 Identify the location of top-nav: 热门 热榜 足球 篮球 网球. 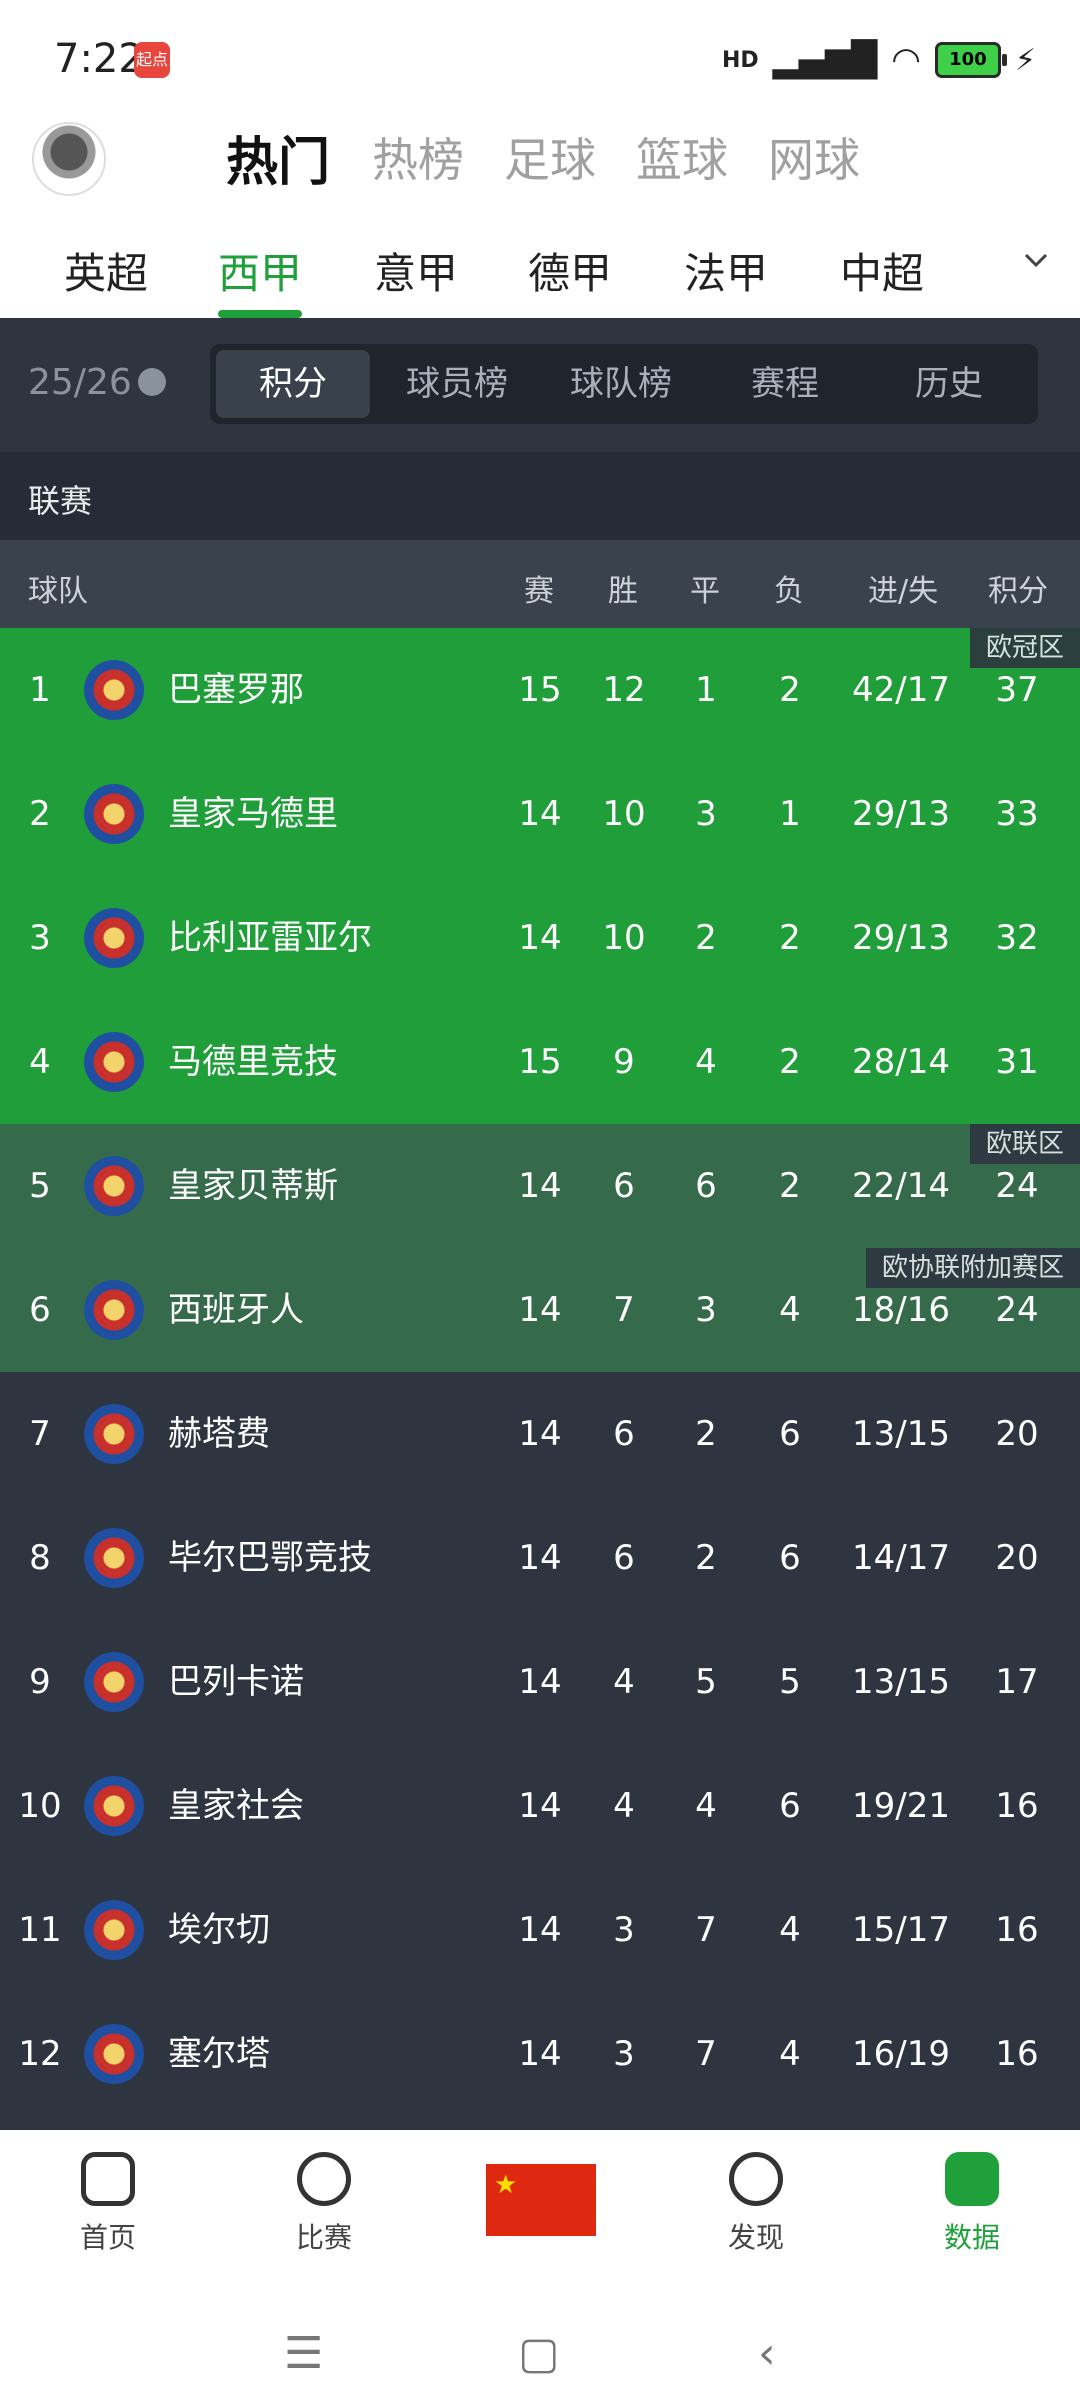
(540, 165).